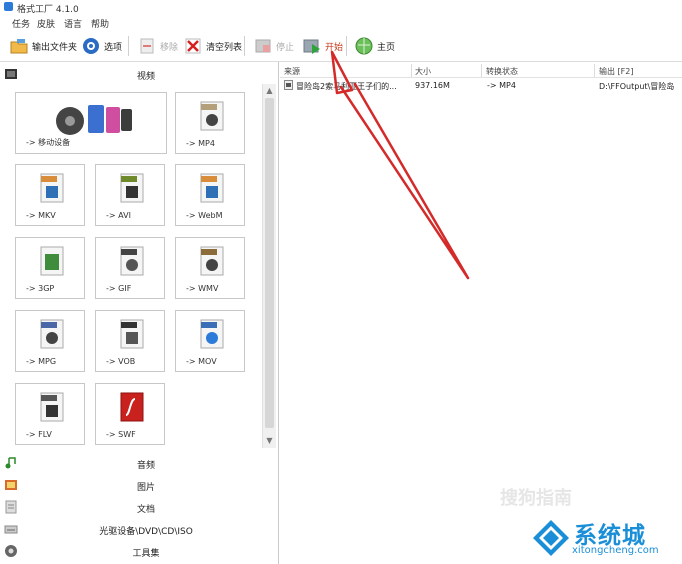 The width and height of the screenshot is (682, 564). What do you see at coordinates (212, 334) in the screenshot?
I see `mov-file-icon` at bounding box center [212, 334].